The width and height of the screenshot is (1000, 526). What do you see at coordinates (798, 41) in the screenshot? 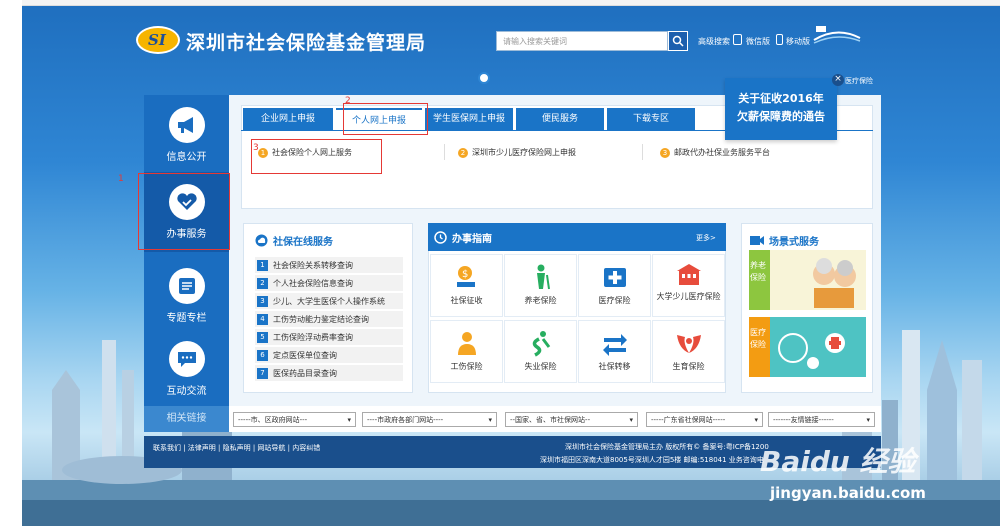
I see `mobile-version-link: 移动版` at bounding box center [798, 41].